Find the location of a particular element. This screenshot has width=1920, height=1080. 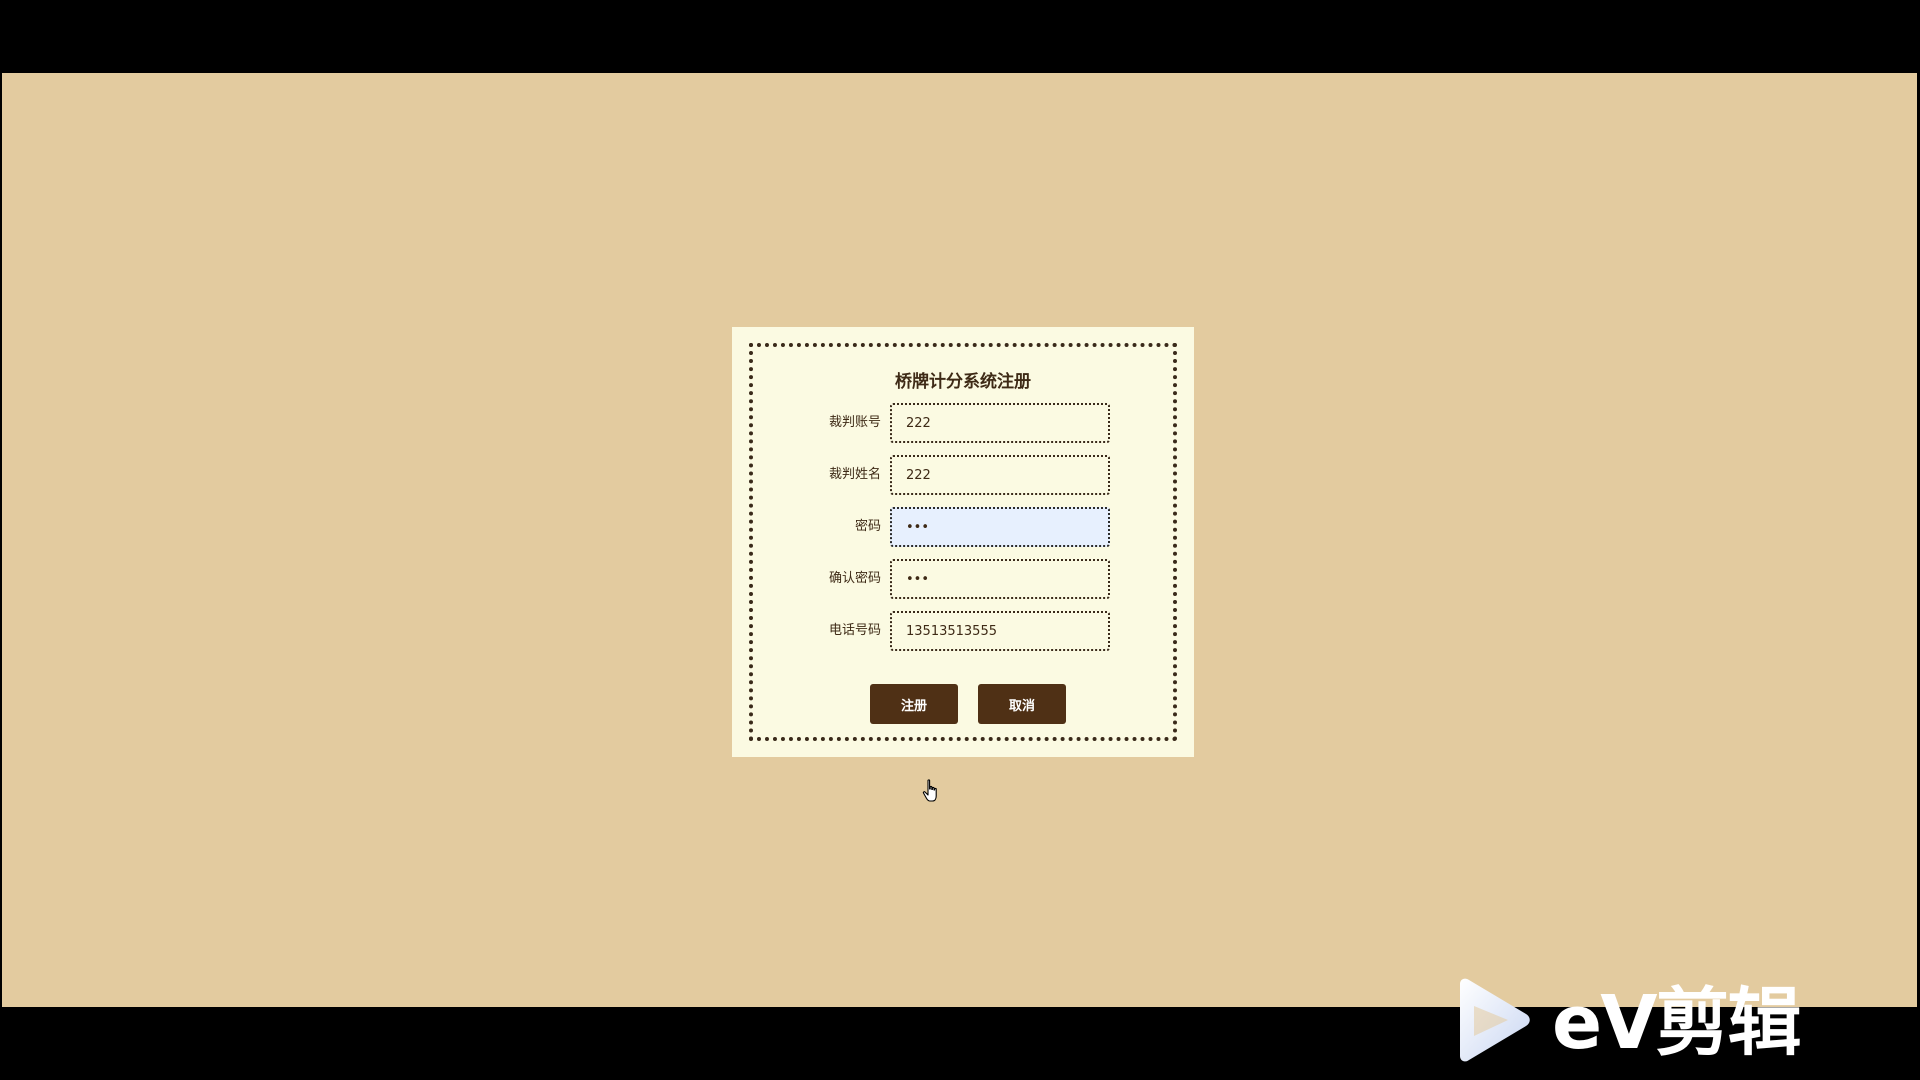

field-row-name: 裁判姓名 is located at coordinates (963, 475).